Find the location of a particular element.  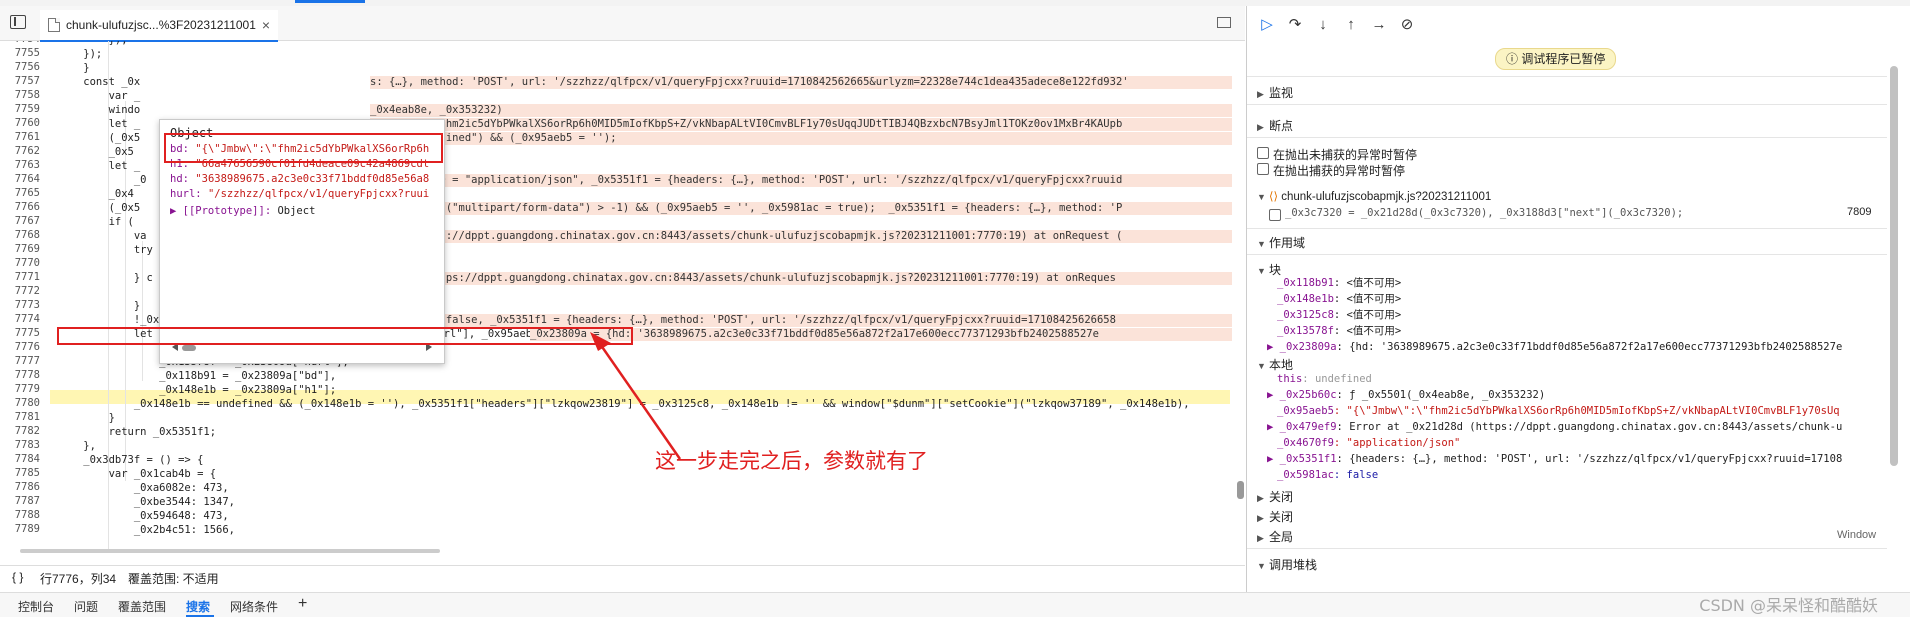

debugger-scrollbar-thumb is located at coordinates (1894, 266).